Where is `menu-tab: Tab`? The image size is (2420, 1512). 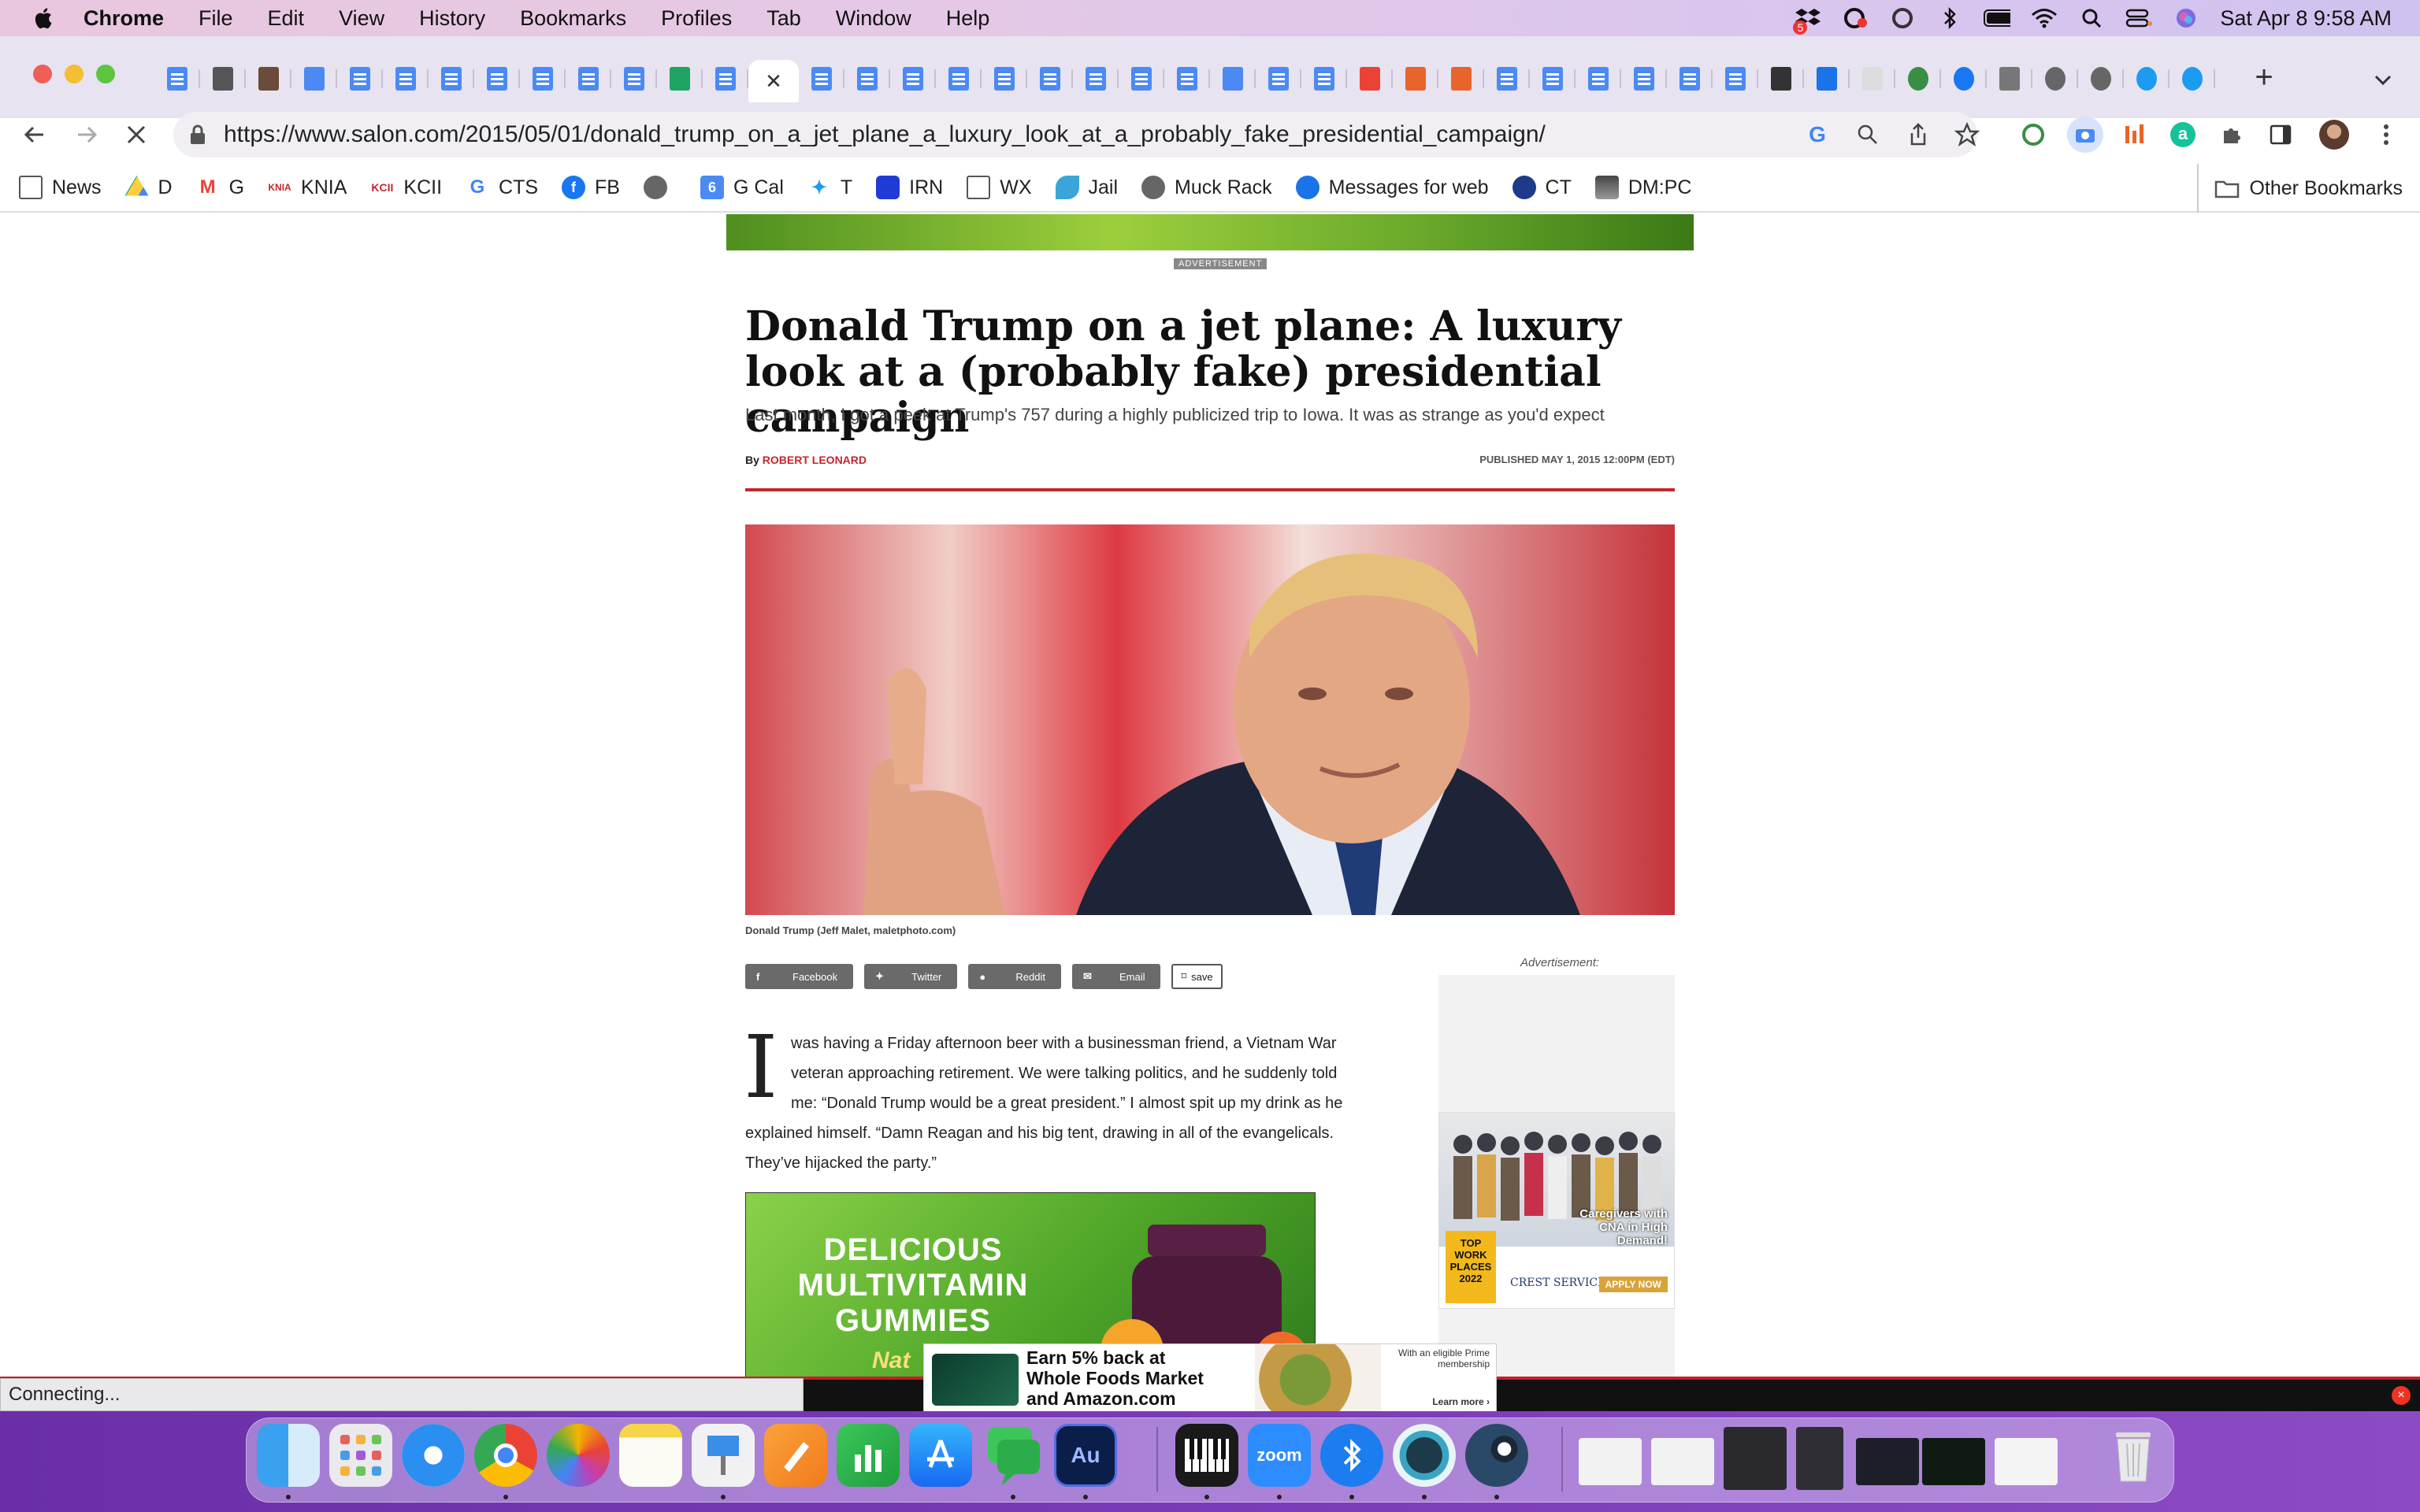
menu-tab: Tab is located at coordinates (783, 18).